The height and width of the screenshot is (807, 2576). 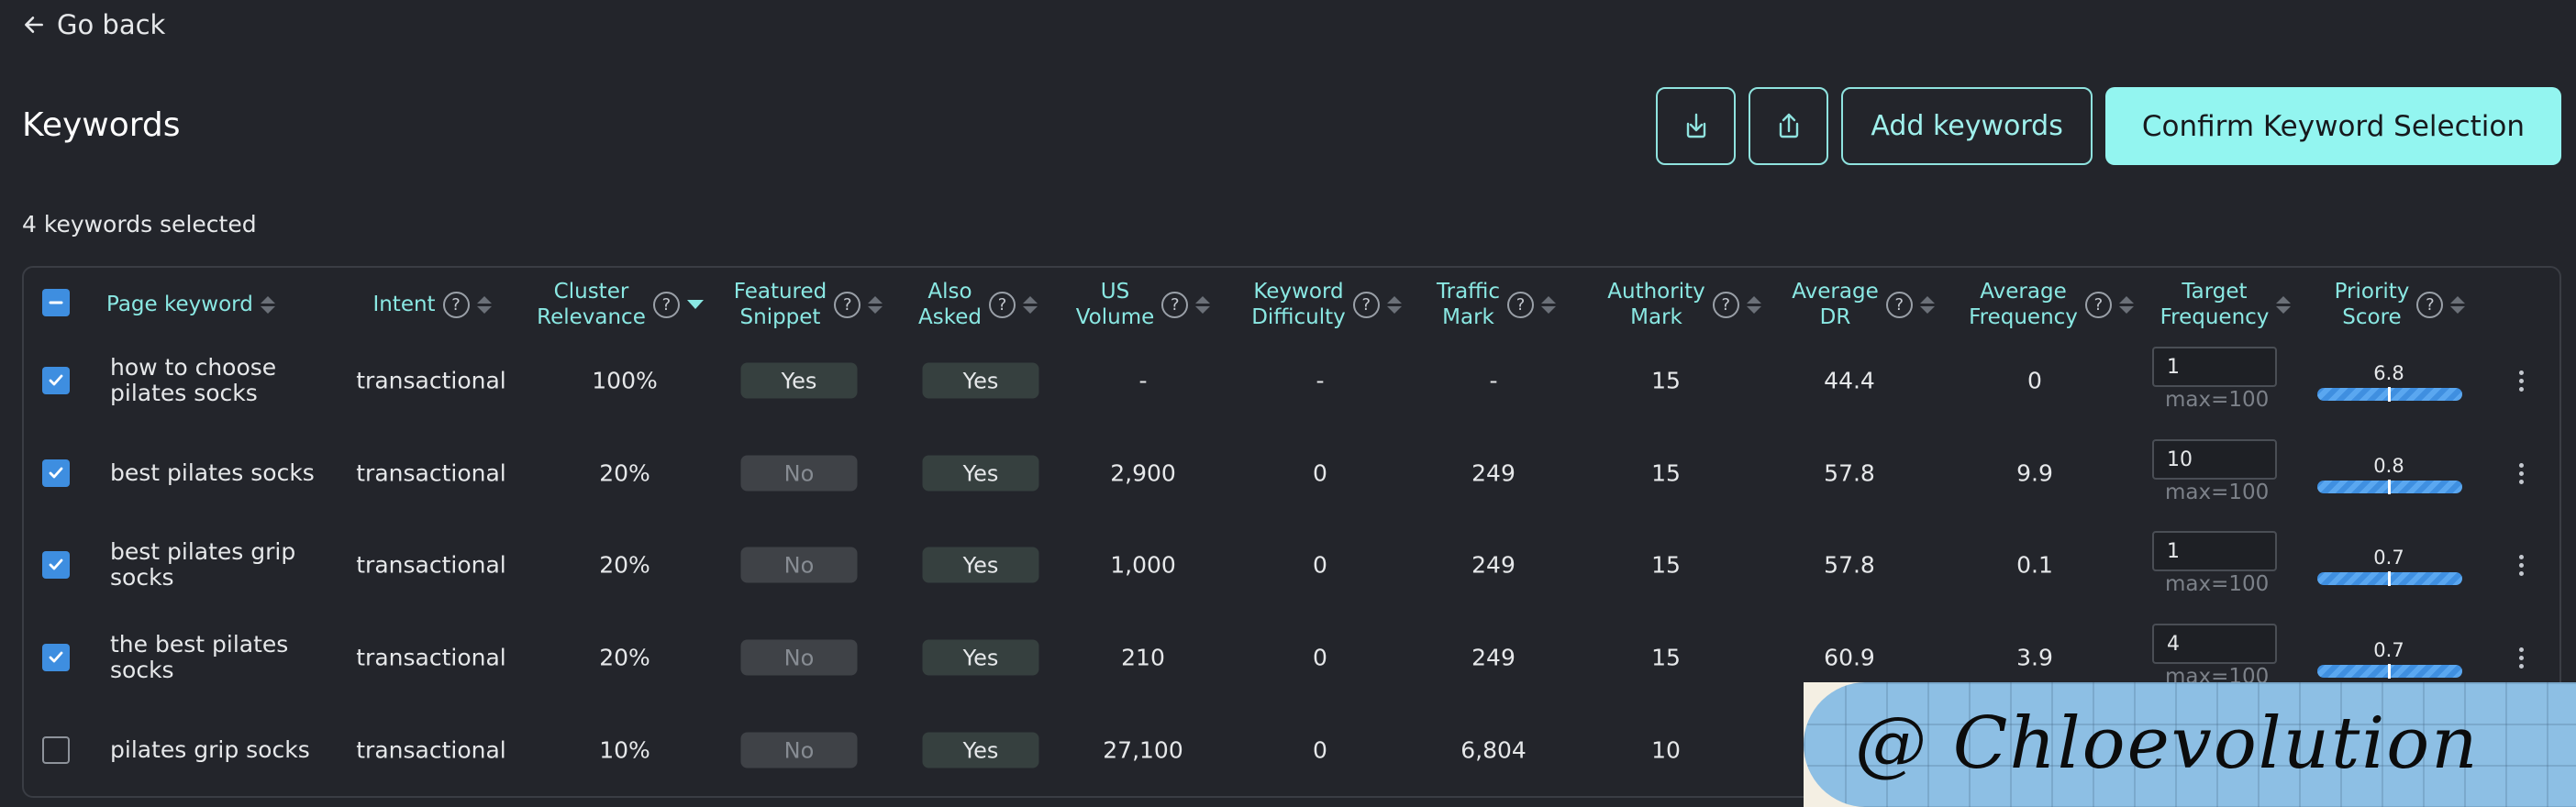 What do you see at coordinates (2217, 584) in the screenshot?
I see `target-frequency-max: max=100` at bounding box center [2217, 584].